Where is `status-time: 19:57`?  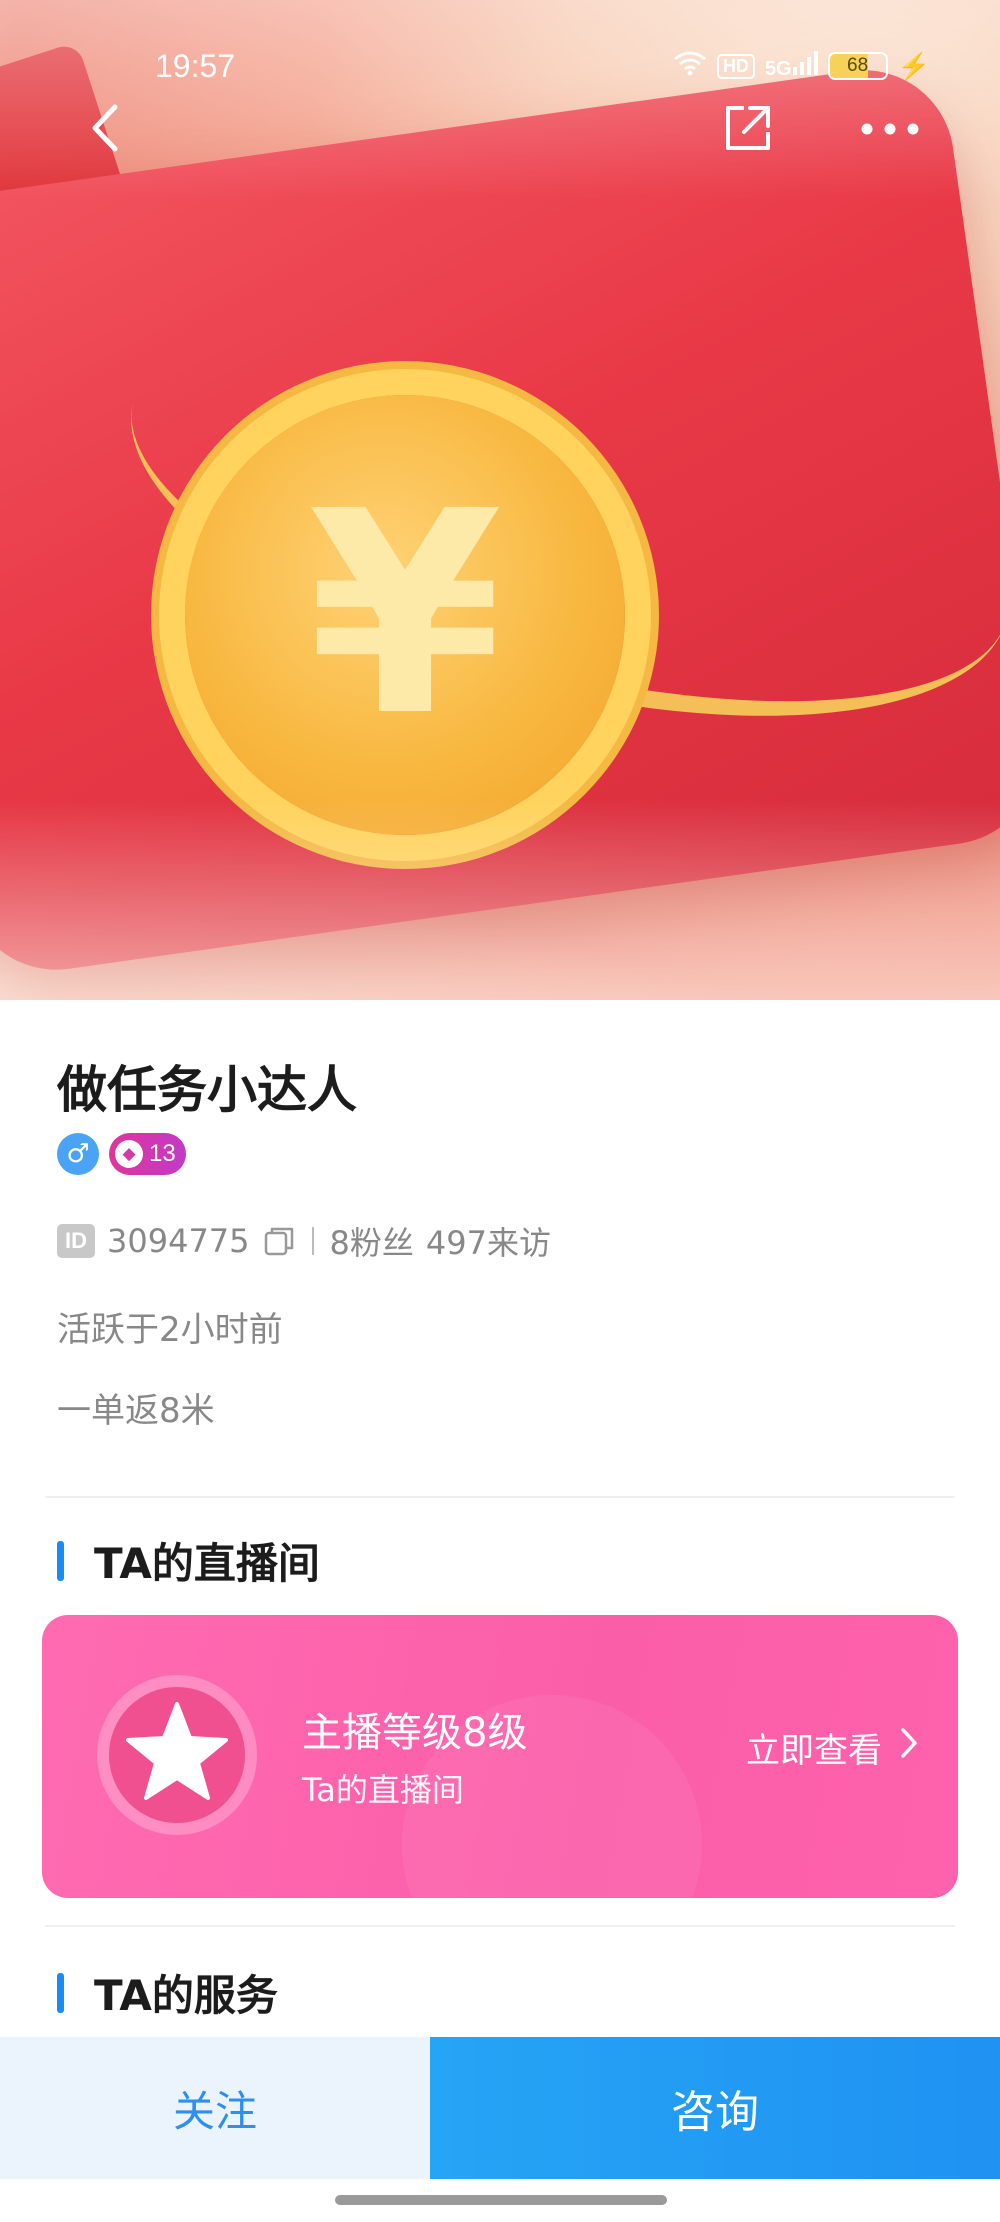
status-time: 19:57 is located at coordinates (195, 66).